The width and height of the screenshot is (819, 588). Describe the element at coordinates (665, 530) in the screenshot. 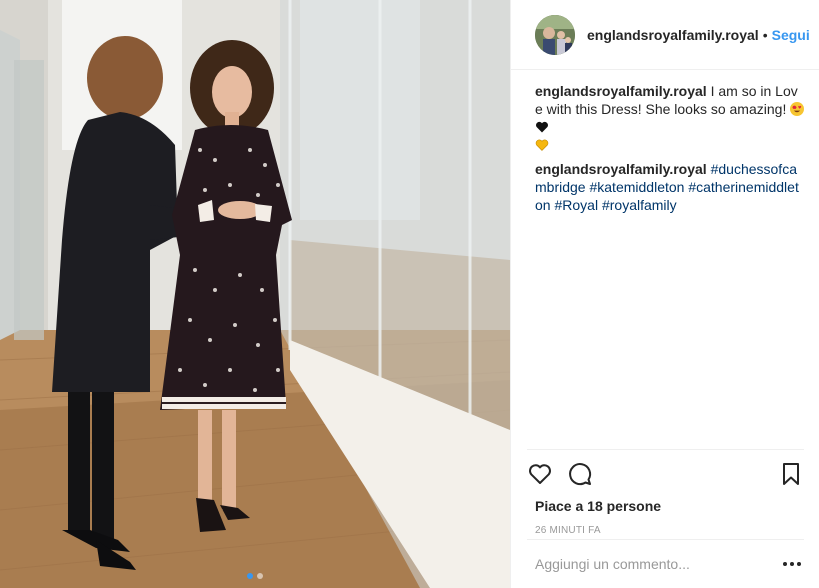

I see `post-timestamp: 26 MINUTI FA` at that location.